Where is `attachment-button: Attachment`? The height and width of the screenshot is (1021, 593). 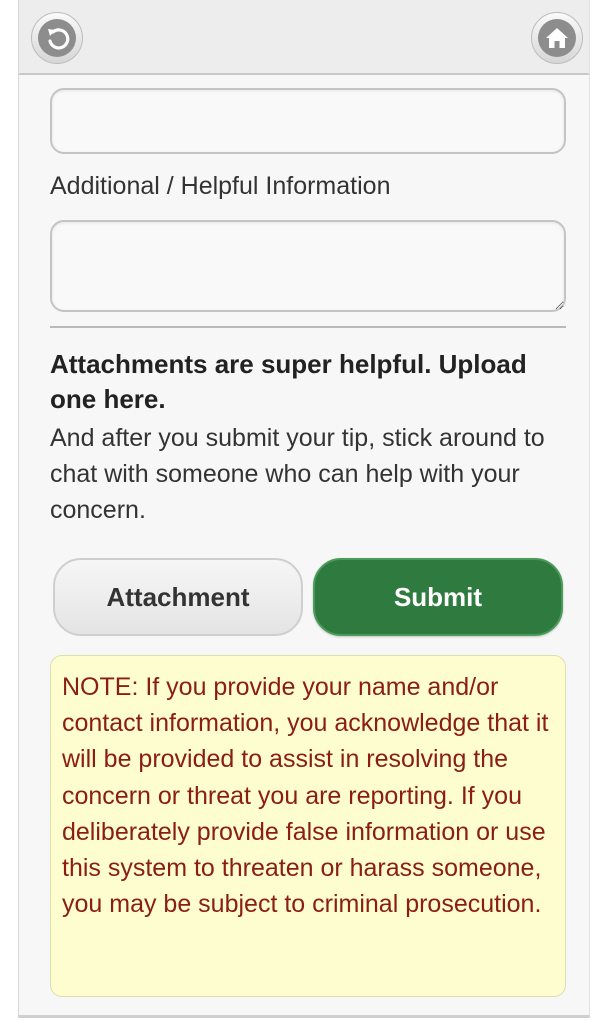
attachment-button: Attachment is located at coordinates (178, 597).